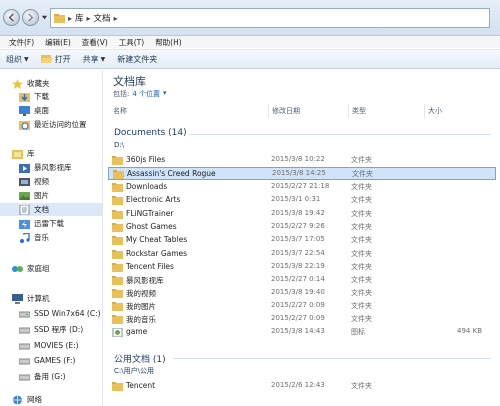 This screenshot has height=406, width=500. Describe the element at coordinates (24, 209) in the screenshot. I see `document-icon` at that location.